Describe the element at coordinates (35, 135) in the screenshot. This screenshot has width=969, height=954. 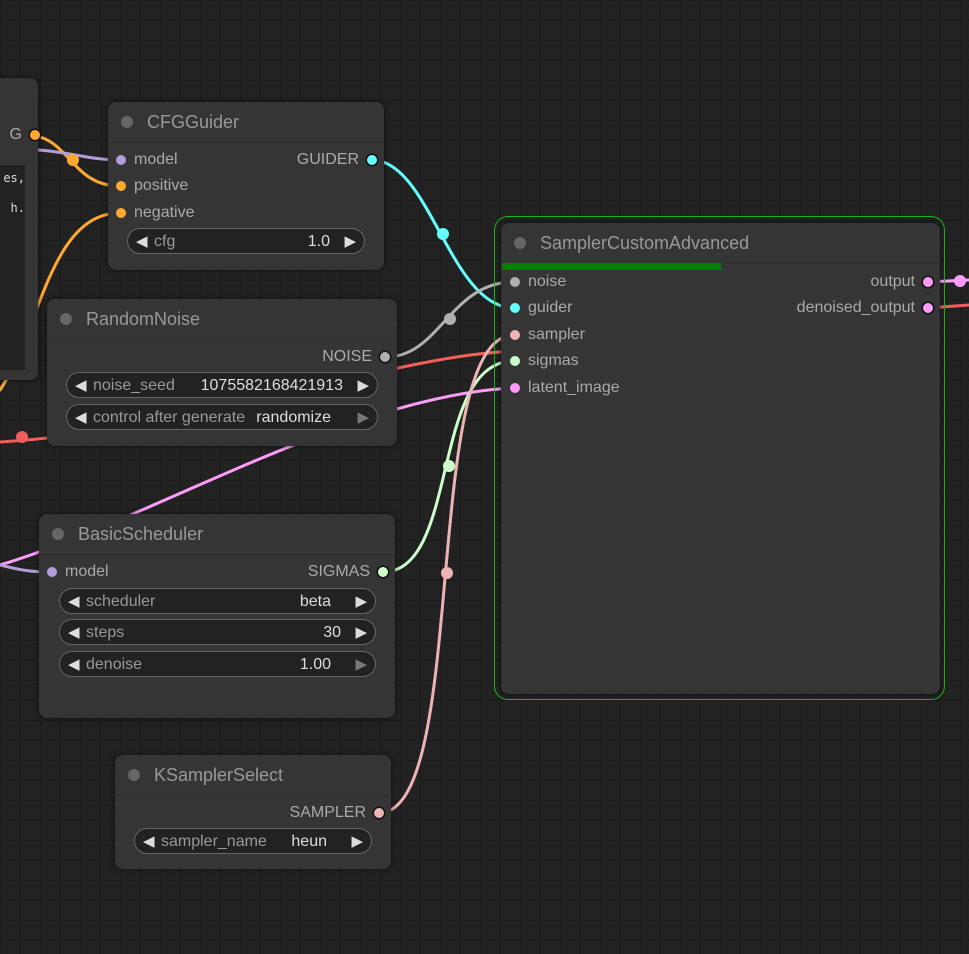
I see `output-dot` at that location.